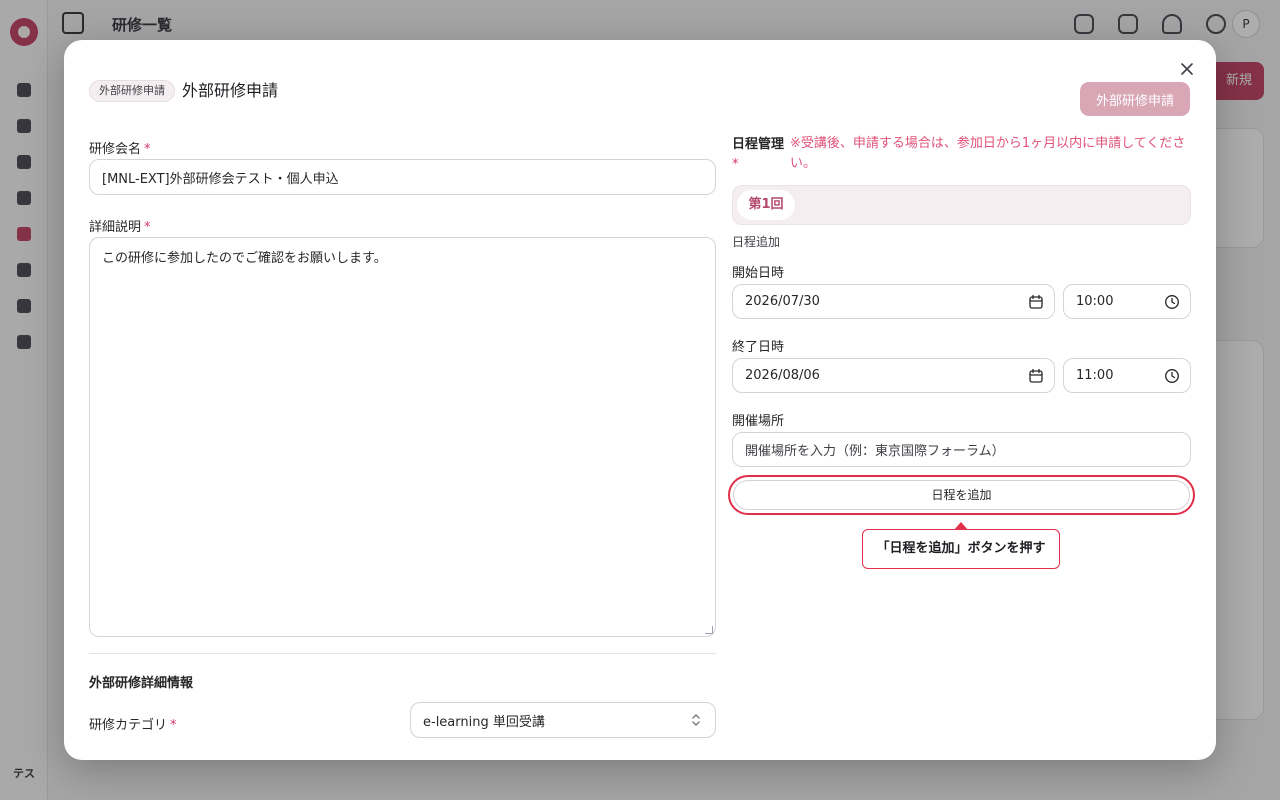 The image size is (1280, 800). What do you see at coordinates (988, 153) in the screenshot?
I see `schedule-note: ※受講後、申請する場合は、参加日から1ヶ月以内に申請してください。` at bounding box center [988, 153].